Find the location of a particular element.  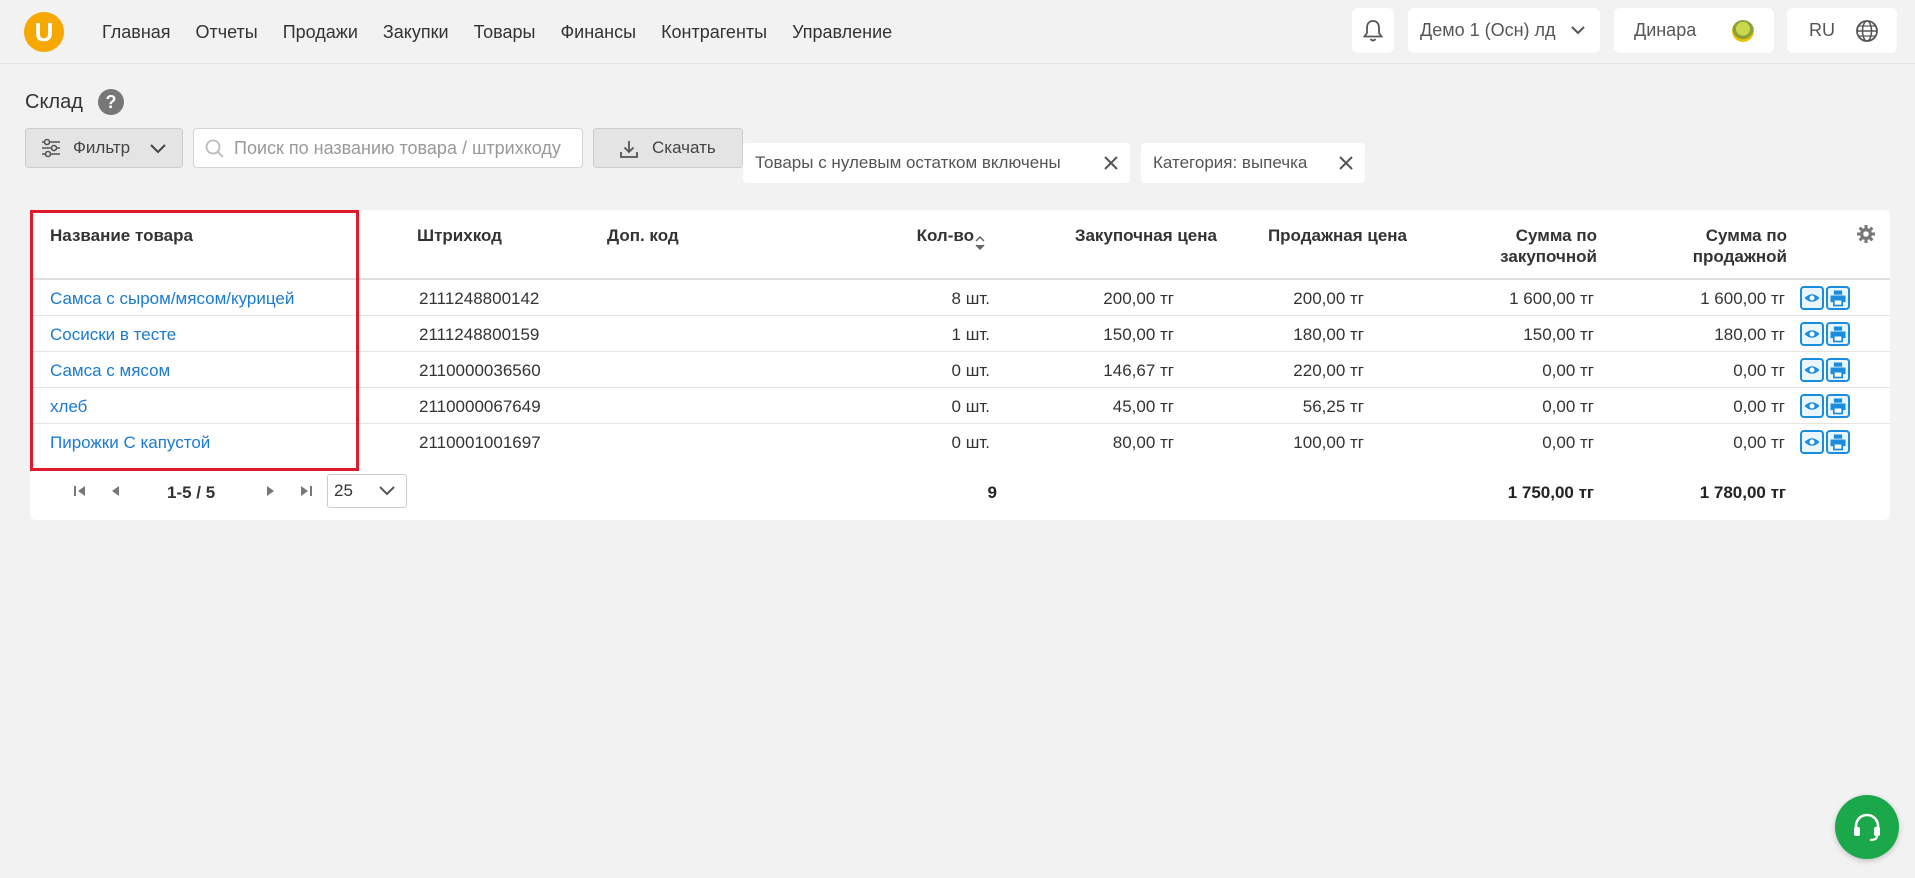

sale-price-cell: 56,25 тг is located at coordinates (1333, 406).